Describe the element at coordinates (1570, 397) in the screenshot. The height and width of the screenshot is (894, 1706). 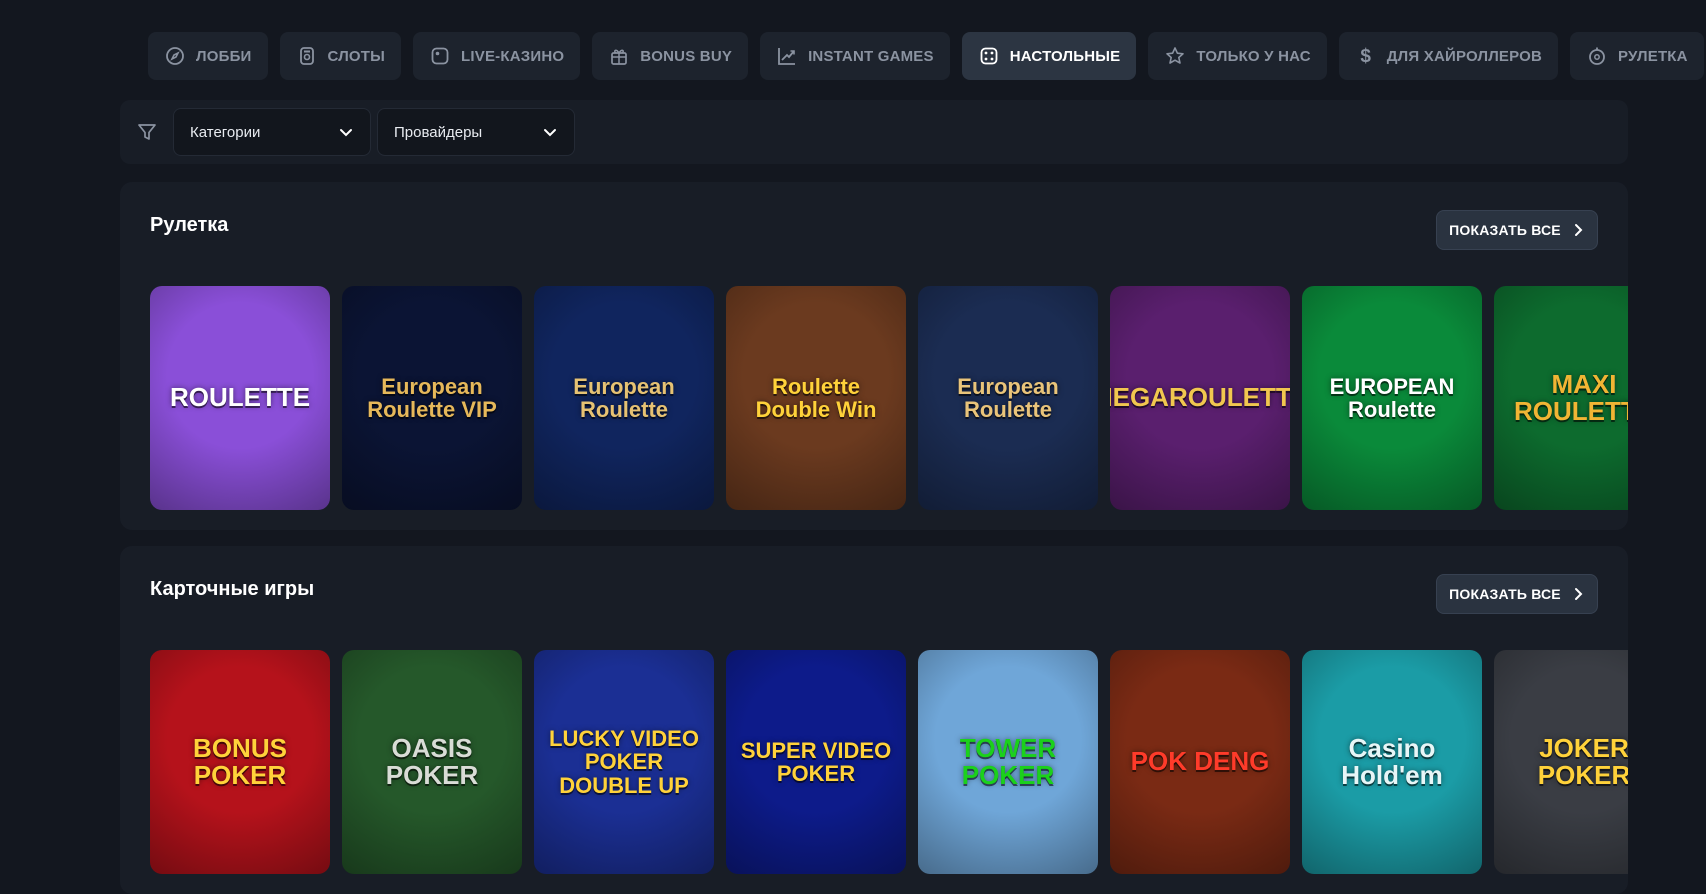
I see `game-title: MAXI ROULETTE` at that location.